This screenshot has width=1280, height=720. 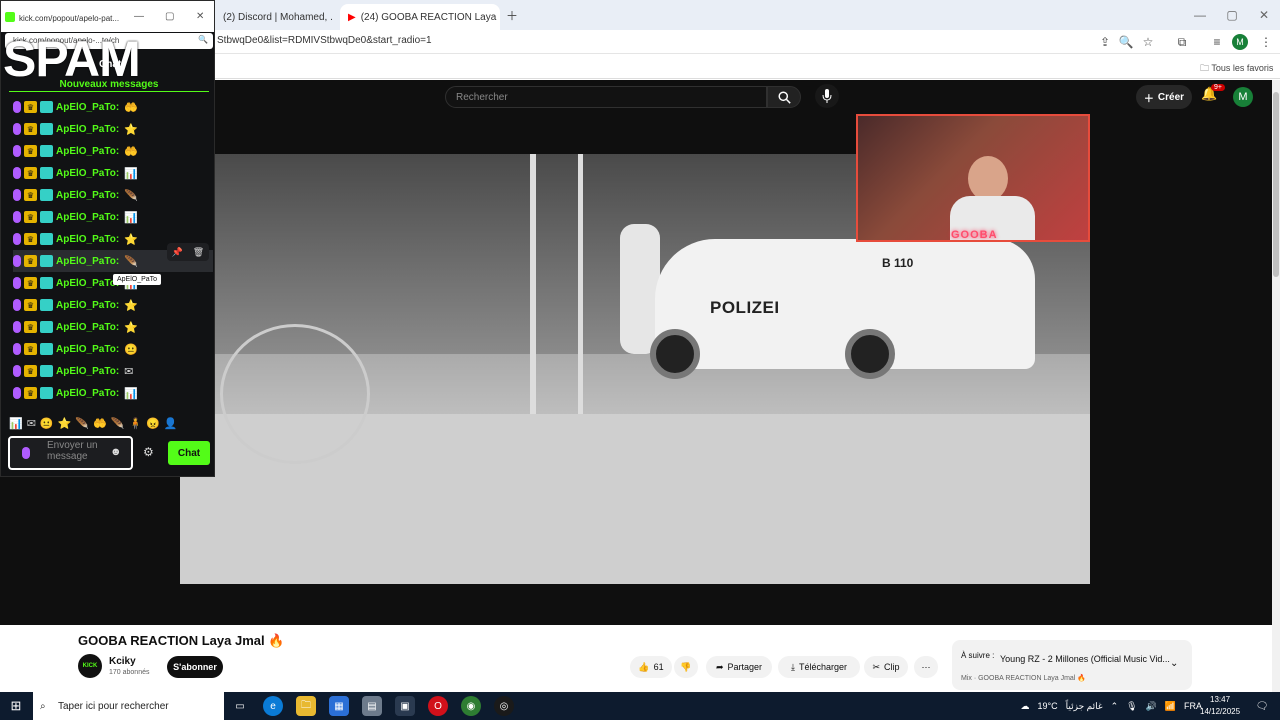 I want to click on delete-icon: 🗑, so click(x=198, y=252).